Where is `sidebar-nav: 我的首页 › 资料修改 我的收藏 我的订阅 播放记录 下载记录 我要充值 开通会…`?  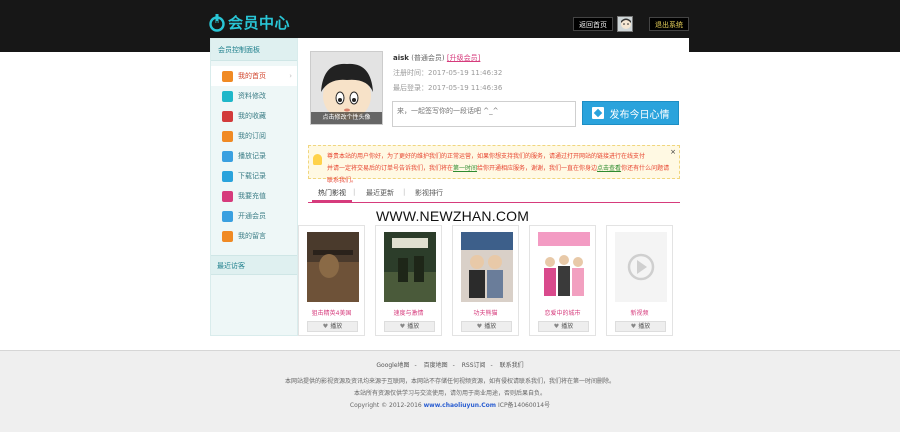 sidebar-nav: 我的首页 › 资料修改 我的收藏 我的订阅 播放记录 下载记录 我要充值 开通会… is located at coordinates (254, 153).